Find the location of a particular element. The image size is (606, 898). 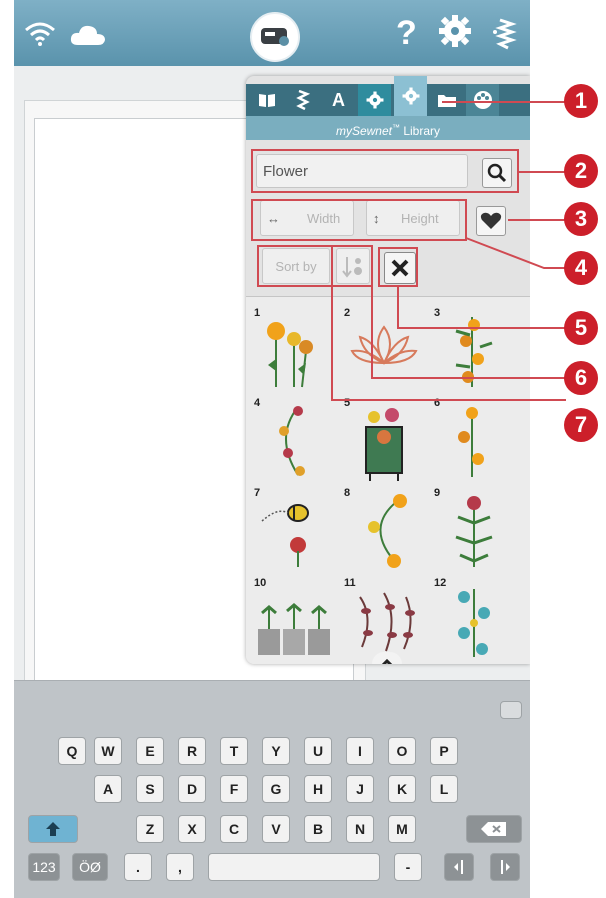

callout-1: 1 is located at coordinates (581, 101).